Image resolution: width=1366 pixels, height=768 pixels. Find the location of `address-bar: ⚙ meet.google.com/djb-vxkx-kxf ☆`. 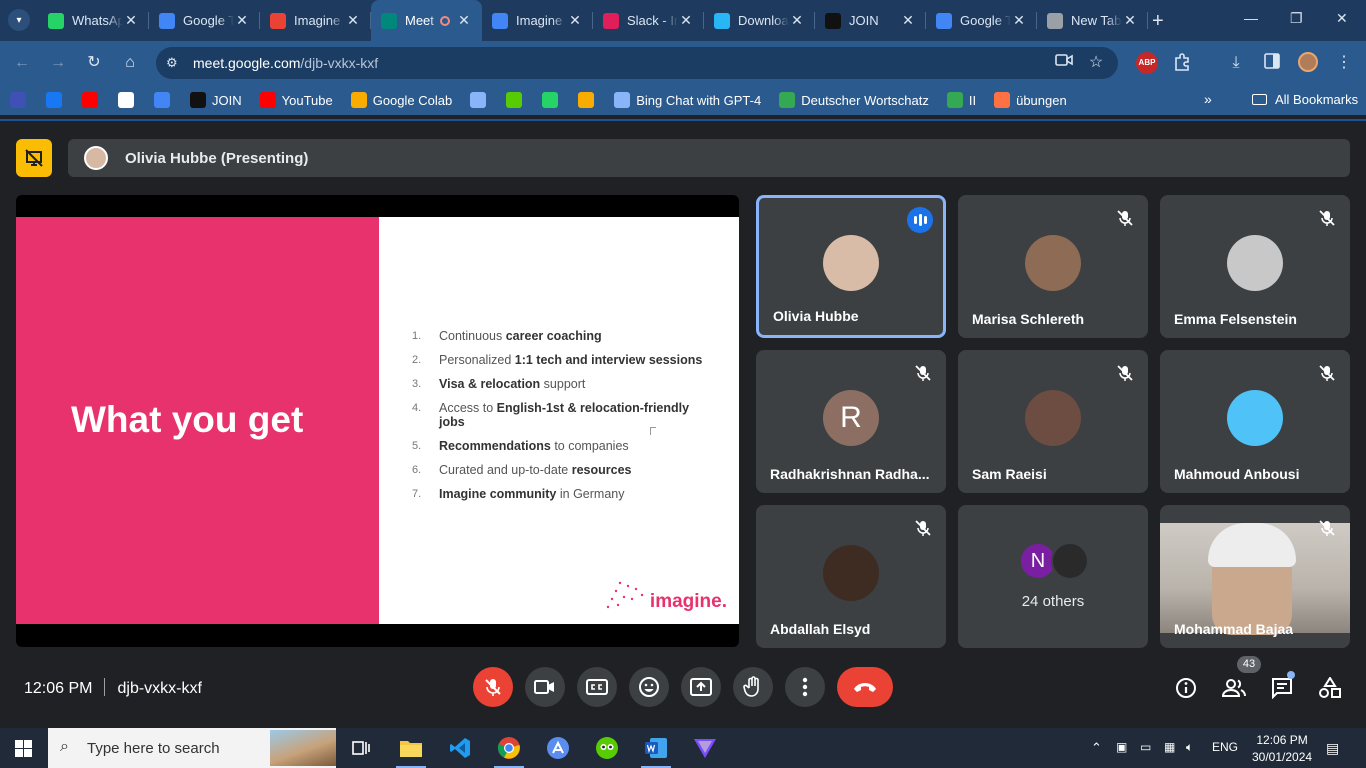

address-bar: ⚙ meet.google.com/djb-vxkx-kxf ☆ is located at coordinates (637, 63).